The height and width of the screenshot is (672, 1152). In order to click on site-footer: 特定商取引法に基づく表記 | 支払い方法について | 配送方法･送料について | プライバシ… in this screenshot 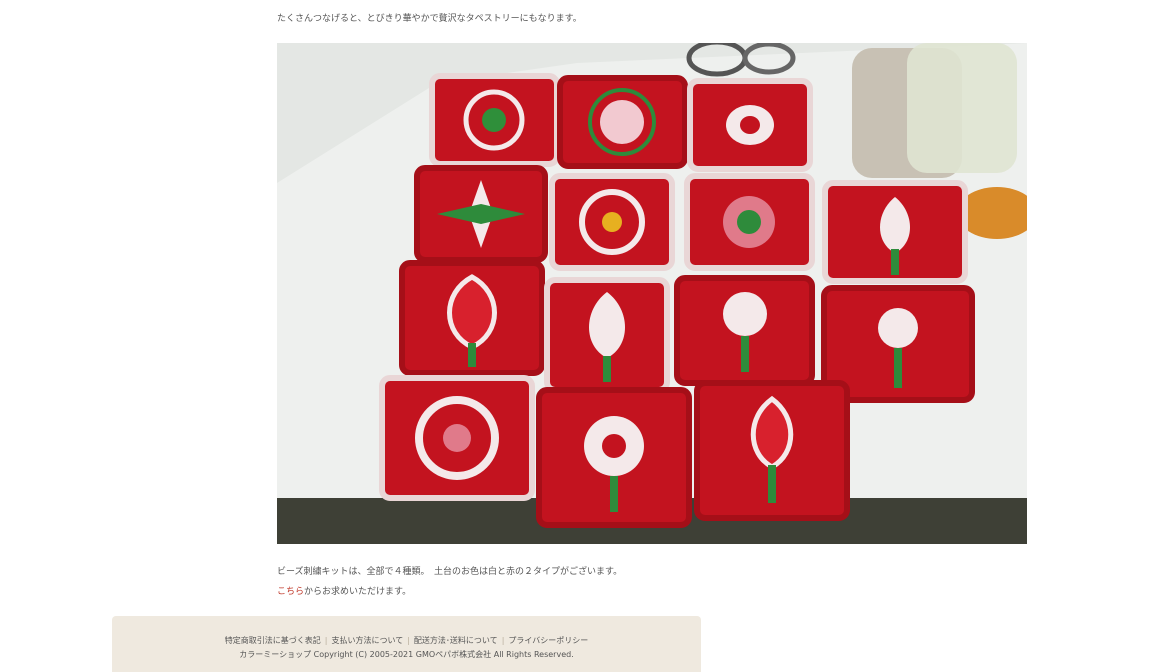, I will do `click(406, 644)`.